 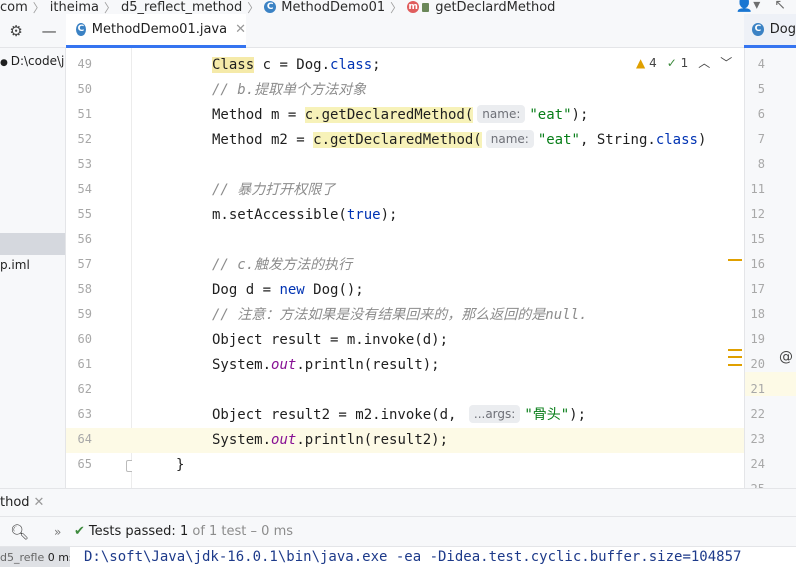 What do you see at coordinates (438, 215) in the screenshot?
I see `code-line: m.setAccessible(true);` at bounding box center [438, 215].